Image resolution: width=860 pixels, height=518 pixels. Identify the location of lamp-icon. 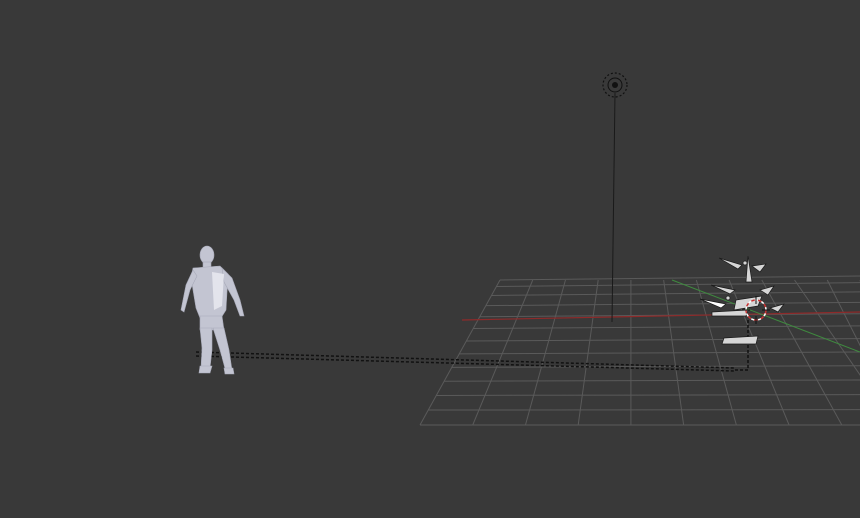
(615, 197).